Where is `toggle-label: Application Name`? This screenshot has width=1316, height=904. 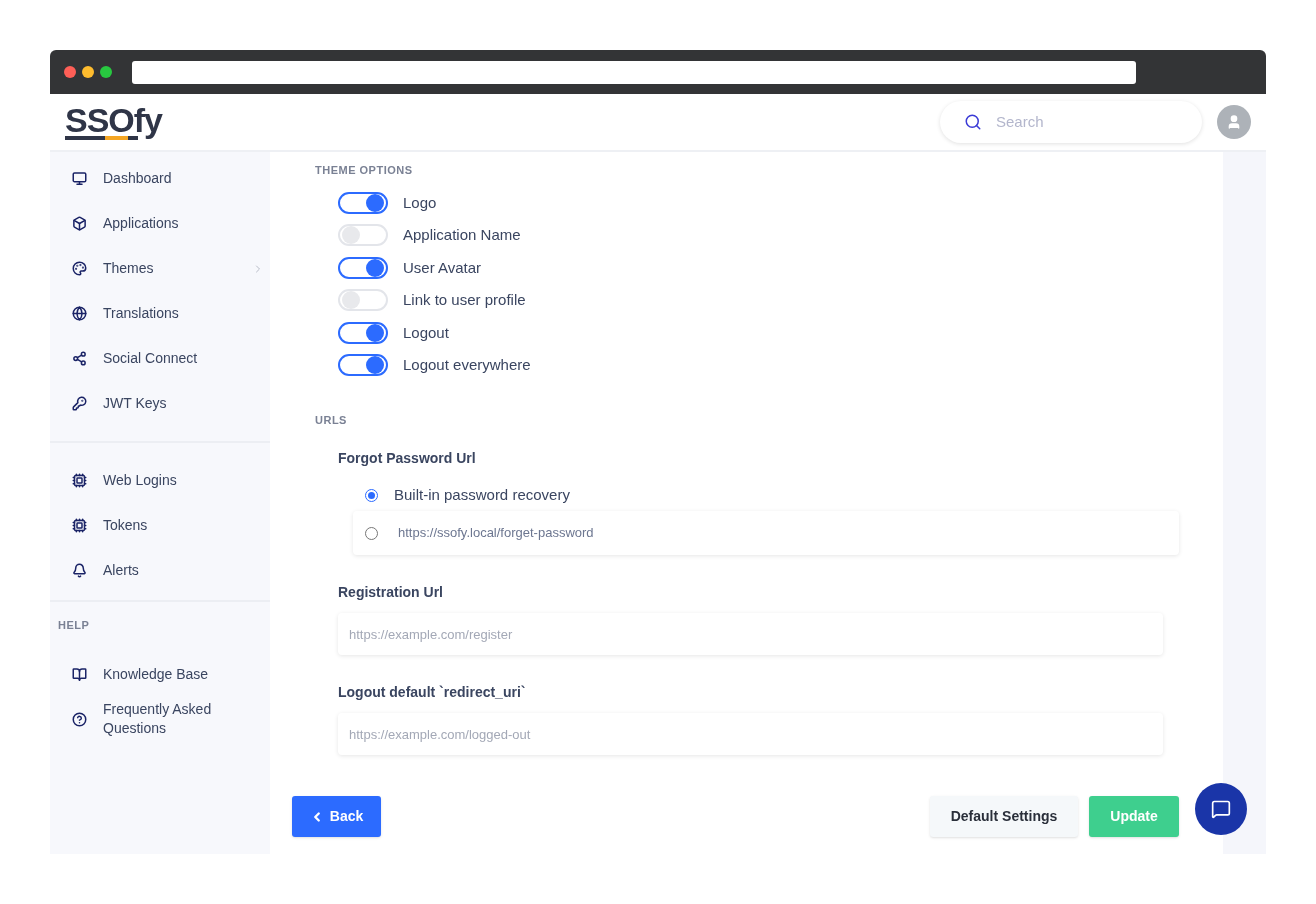
toggle-label: Application Name is located at coordinates (462, 235).